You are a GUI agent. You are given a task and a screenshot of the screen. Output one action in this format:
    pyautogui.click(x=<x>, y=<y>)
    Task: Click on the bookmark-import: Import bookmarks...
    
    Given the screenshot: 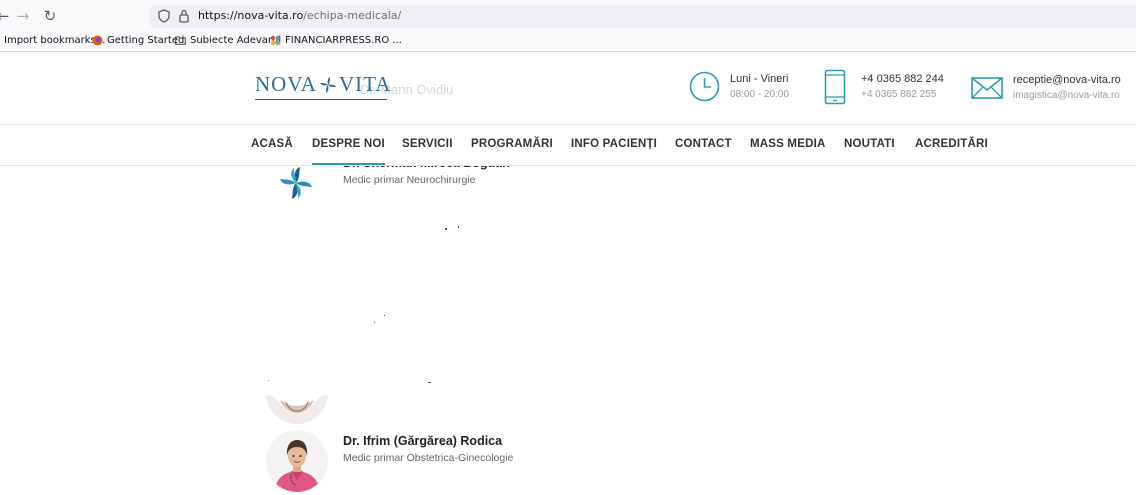 What is the action you would take?
    pyautogui.click(x=54, y=40)
    